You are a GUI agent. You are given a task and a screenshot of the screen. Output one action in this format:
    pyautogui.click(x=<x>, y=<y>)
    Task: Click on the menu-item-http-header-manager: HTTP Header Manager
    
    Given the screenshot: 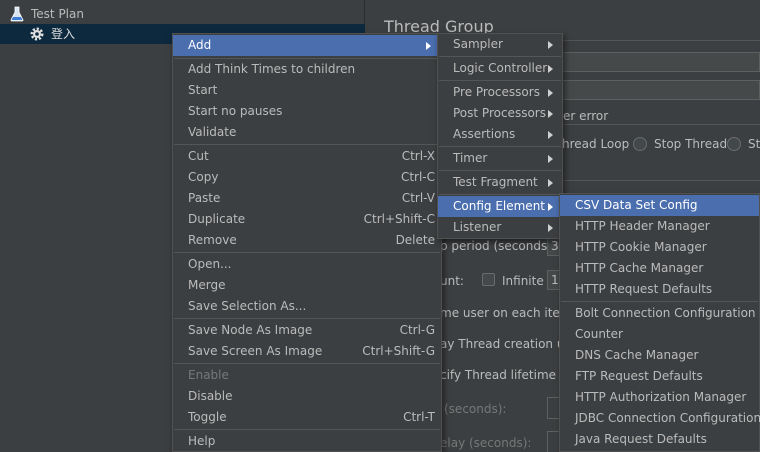 What is the action you would take?
    pyautogui.click(x=659, y=226)
    